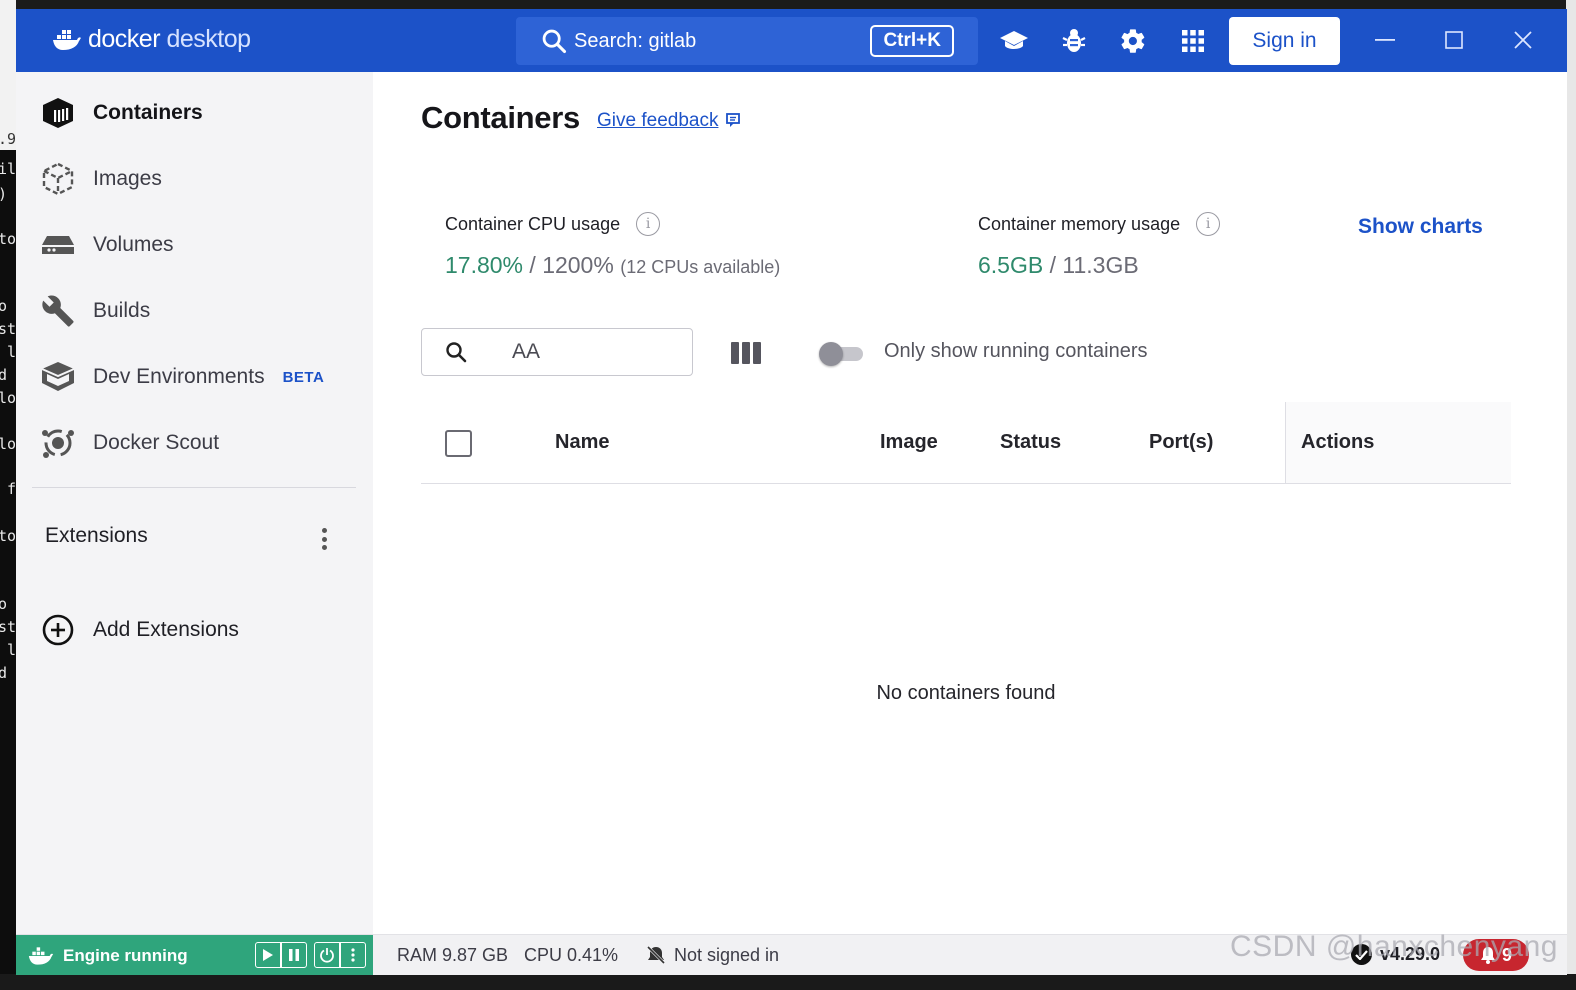 The image size is (1576, 990). Describe the element at coordinates (1454, 40) in the screenshot. I see `maximize-icon` at that location.